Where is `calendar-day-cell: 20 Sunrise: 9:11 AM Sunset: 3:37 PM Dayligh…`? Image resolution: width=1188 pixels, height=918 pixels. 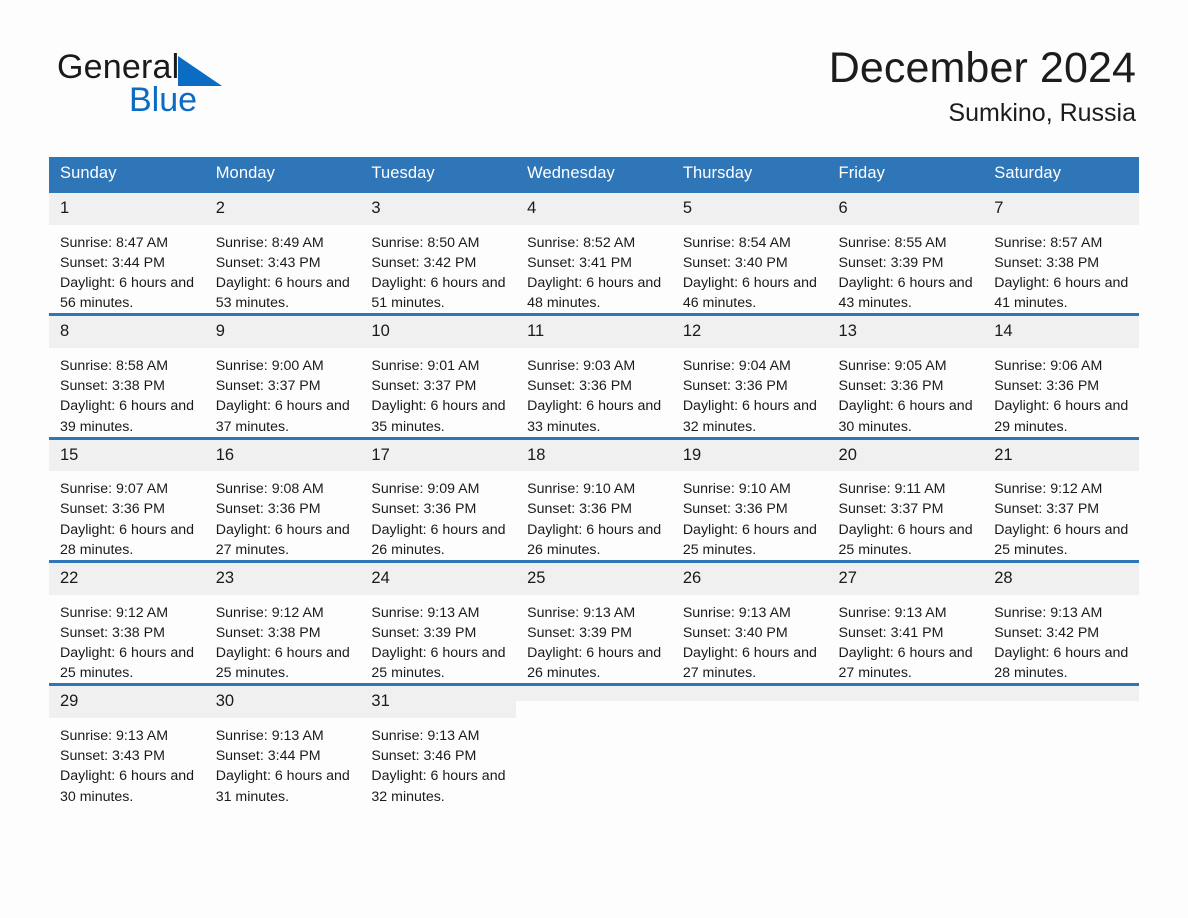
calendar-day-cell: 20 Sunrise: 9:11 AM Sunset: 3:37 PM Dayligh… is located at coordinates (905, 499).